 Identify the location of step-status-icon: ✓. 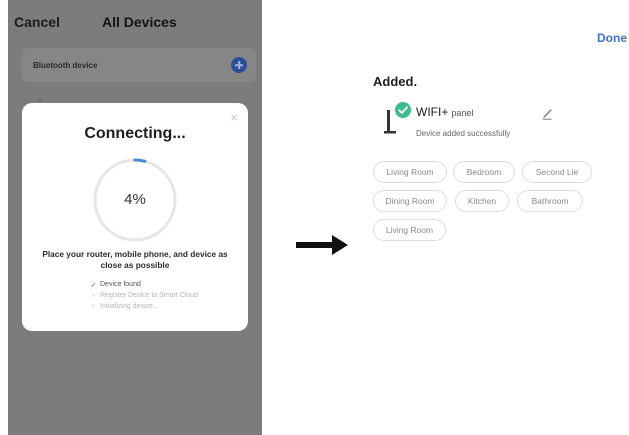
(93, 285).